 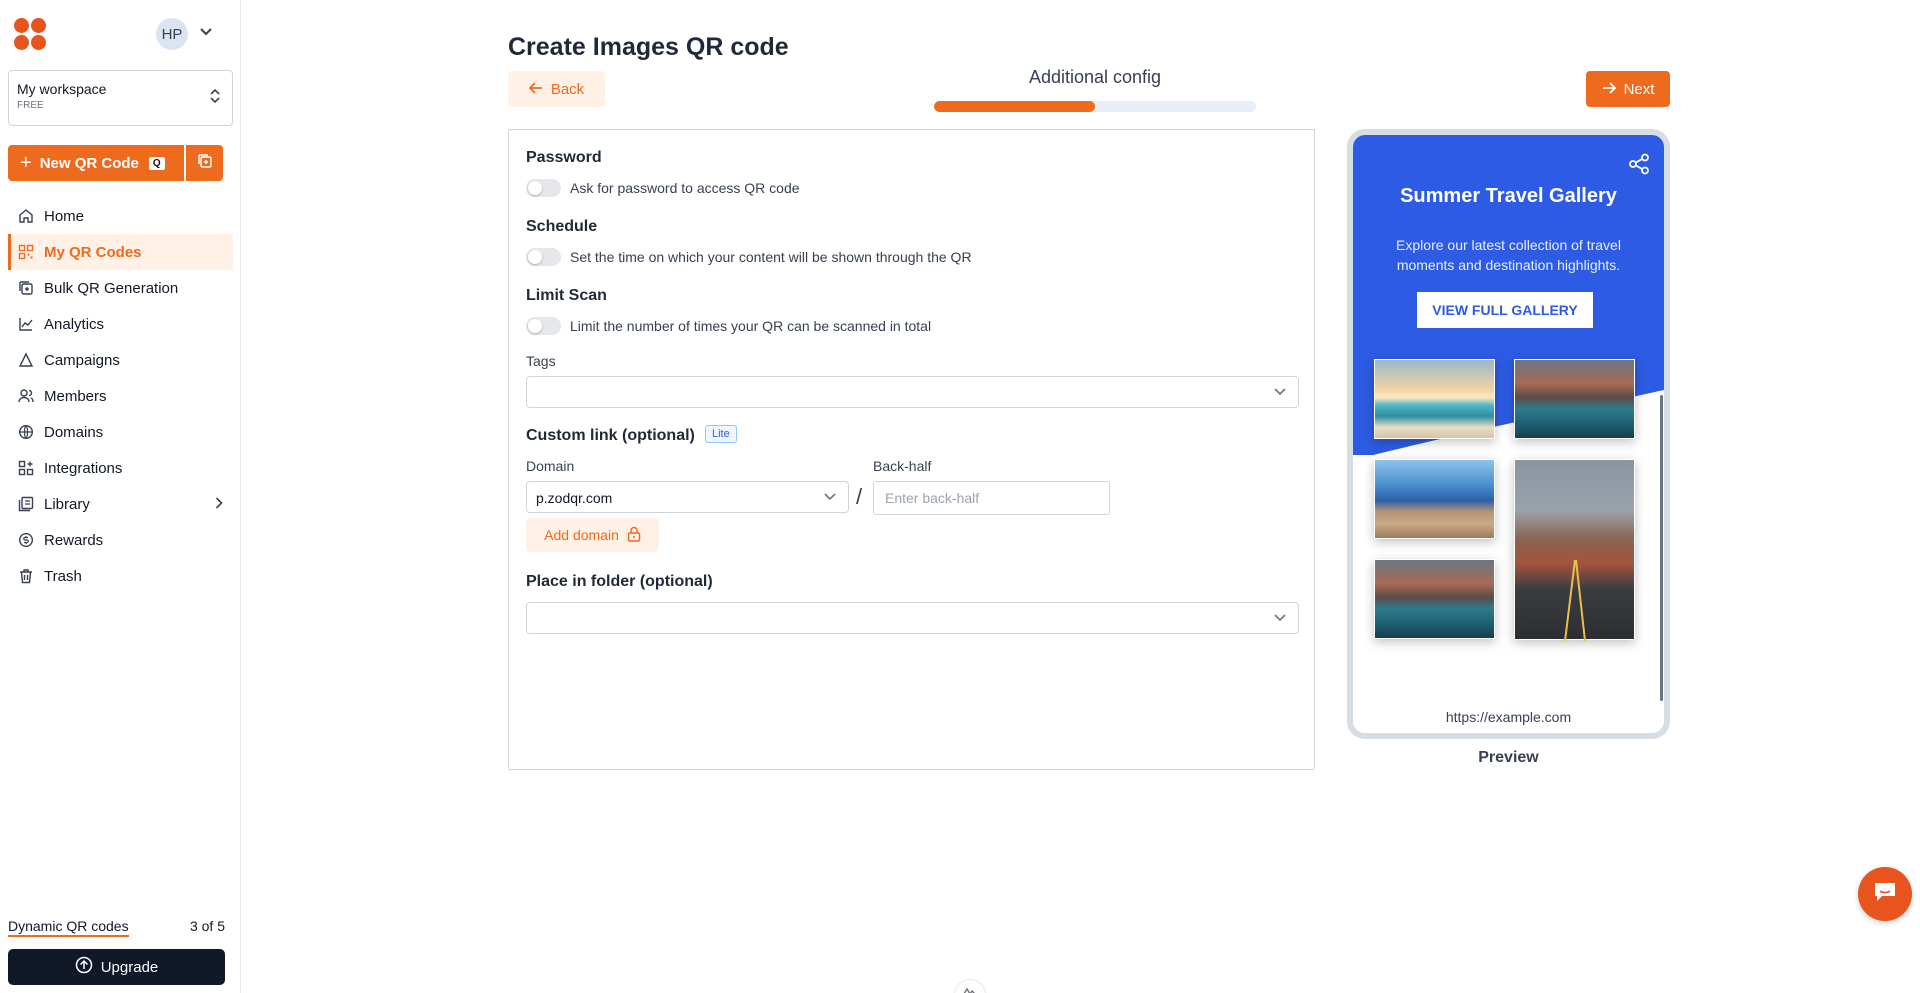 I want to click on sidebar-item-my-qr-codes: My QR Codes, so click(x=120, y=252).